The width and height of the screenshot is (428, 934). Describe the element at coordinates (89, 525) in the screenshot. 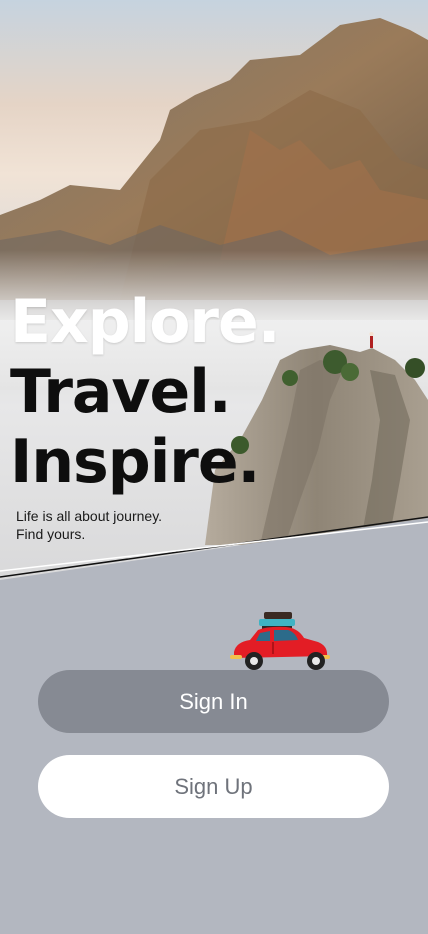

I see `tagline: Life is all about journey. Find yours.` at that location.